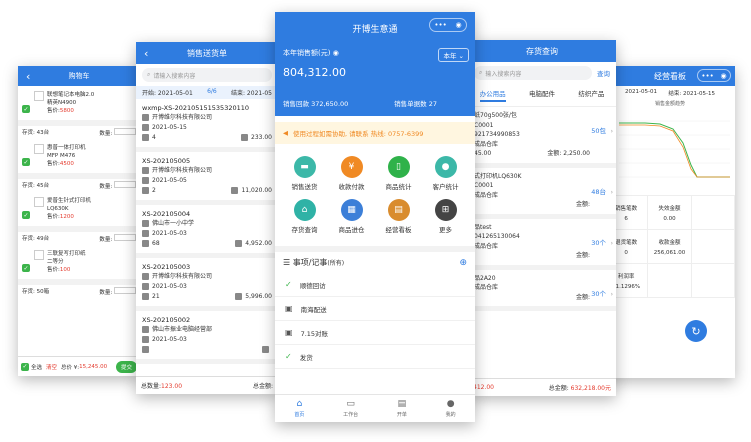 The width and height of the screenshot is (751, 442). I want to click on tab-item: ▤ 开单, so click(402, 408).